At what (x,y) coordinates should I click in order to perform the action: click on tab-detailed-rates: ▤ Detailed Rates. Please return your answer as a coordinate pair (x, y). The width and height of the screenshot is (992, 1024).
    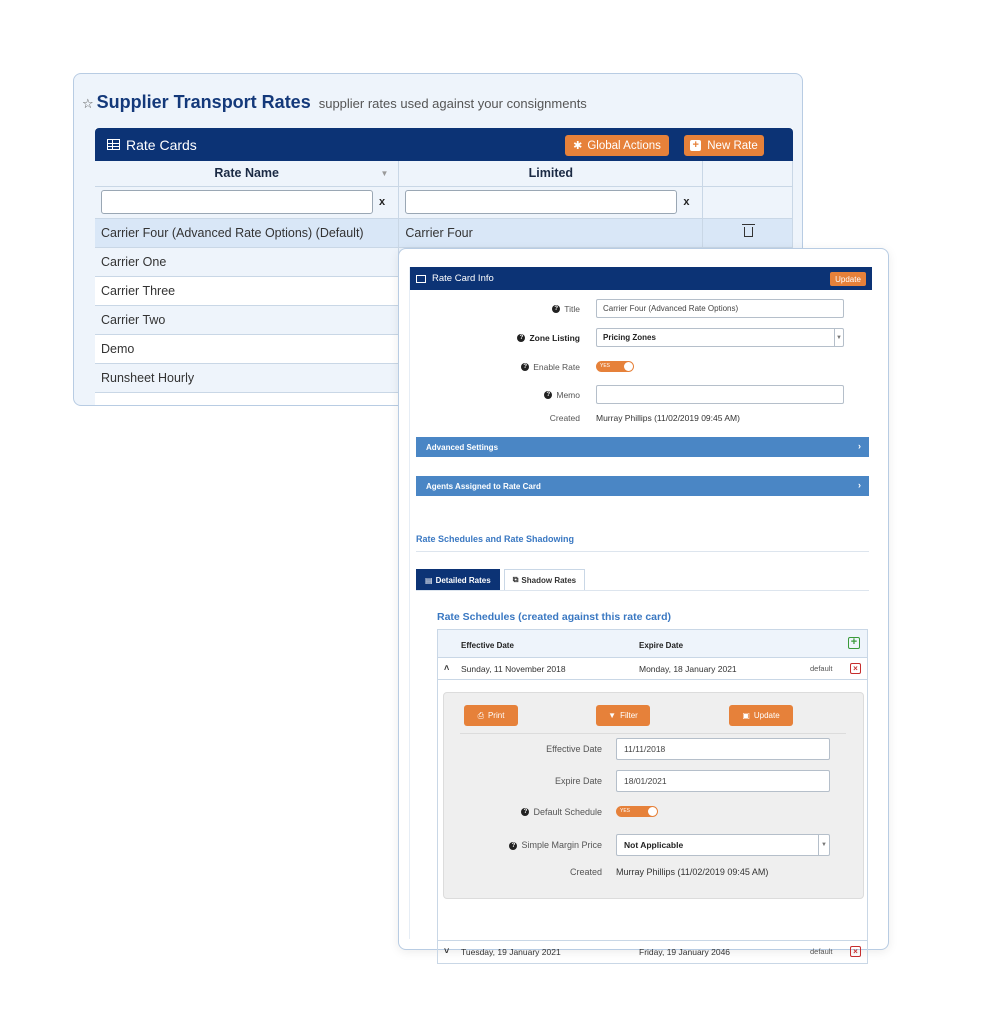
    Looking at the image, I should click on (458, 580).